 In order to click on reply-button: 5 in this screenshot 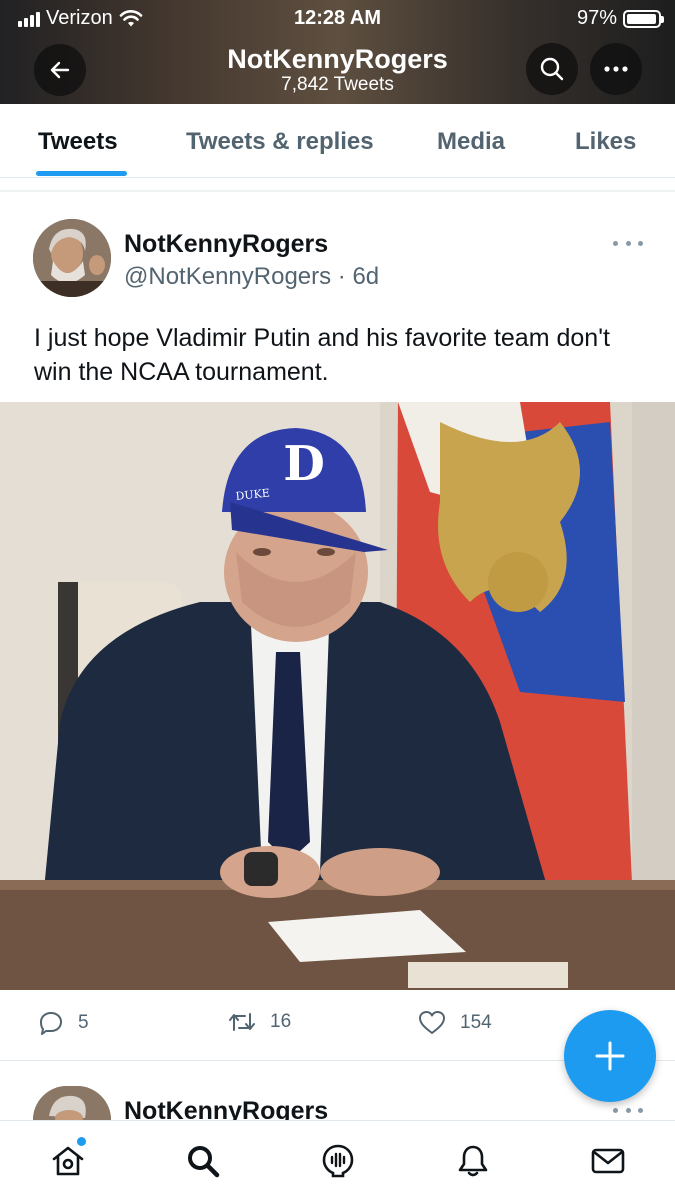, I will do `click(63, 1023)`.